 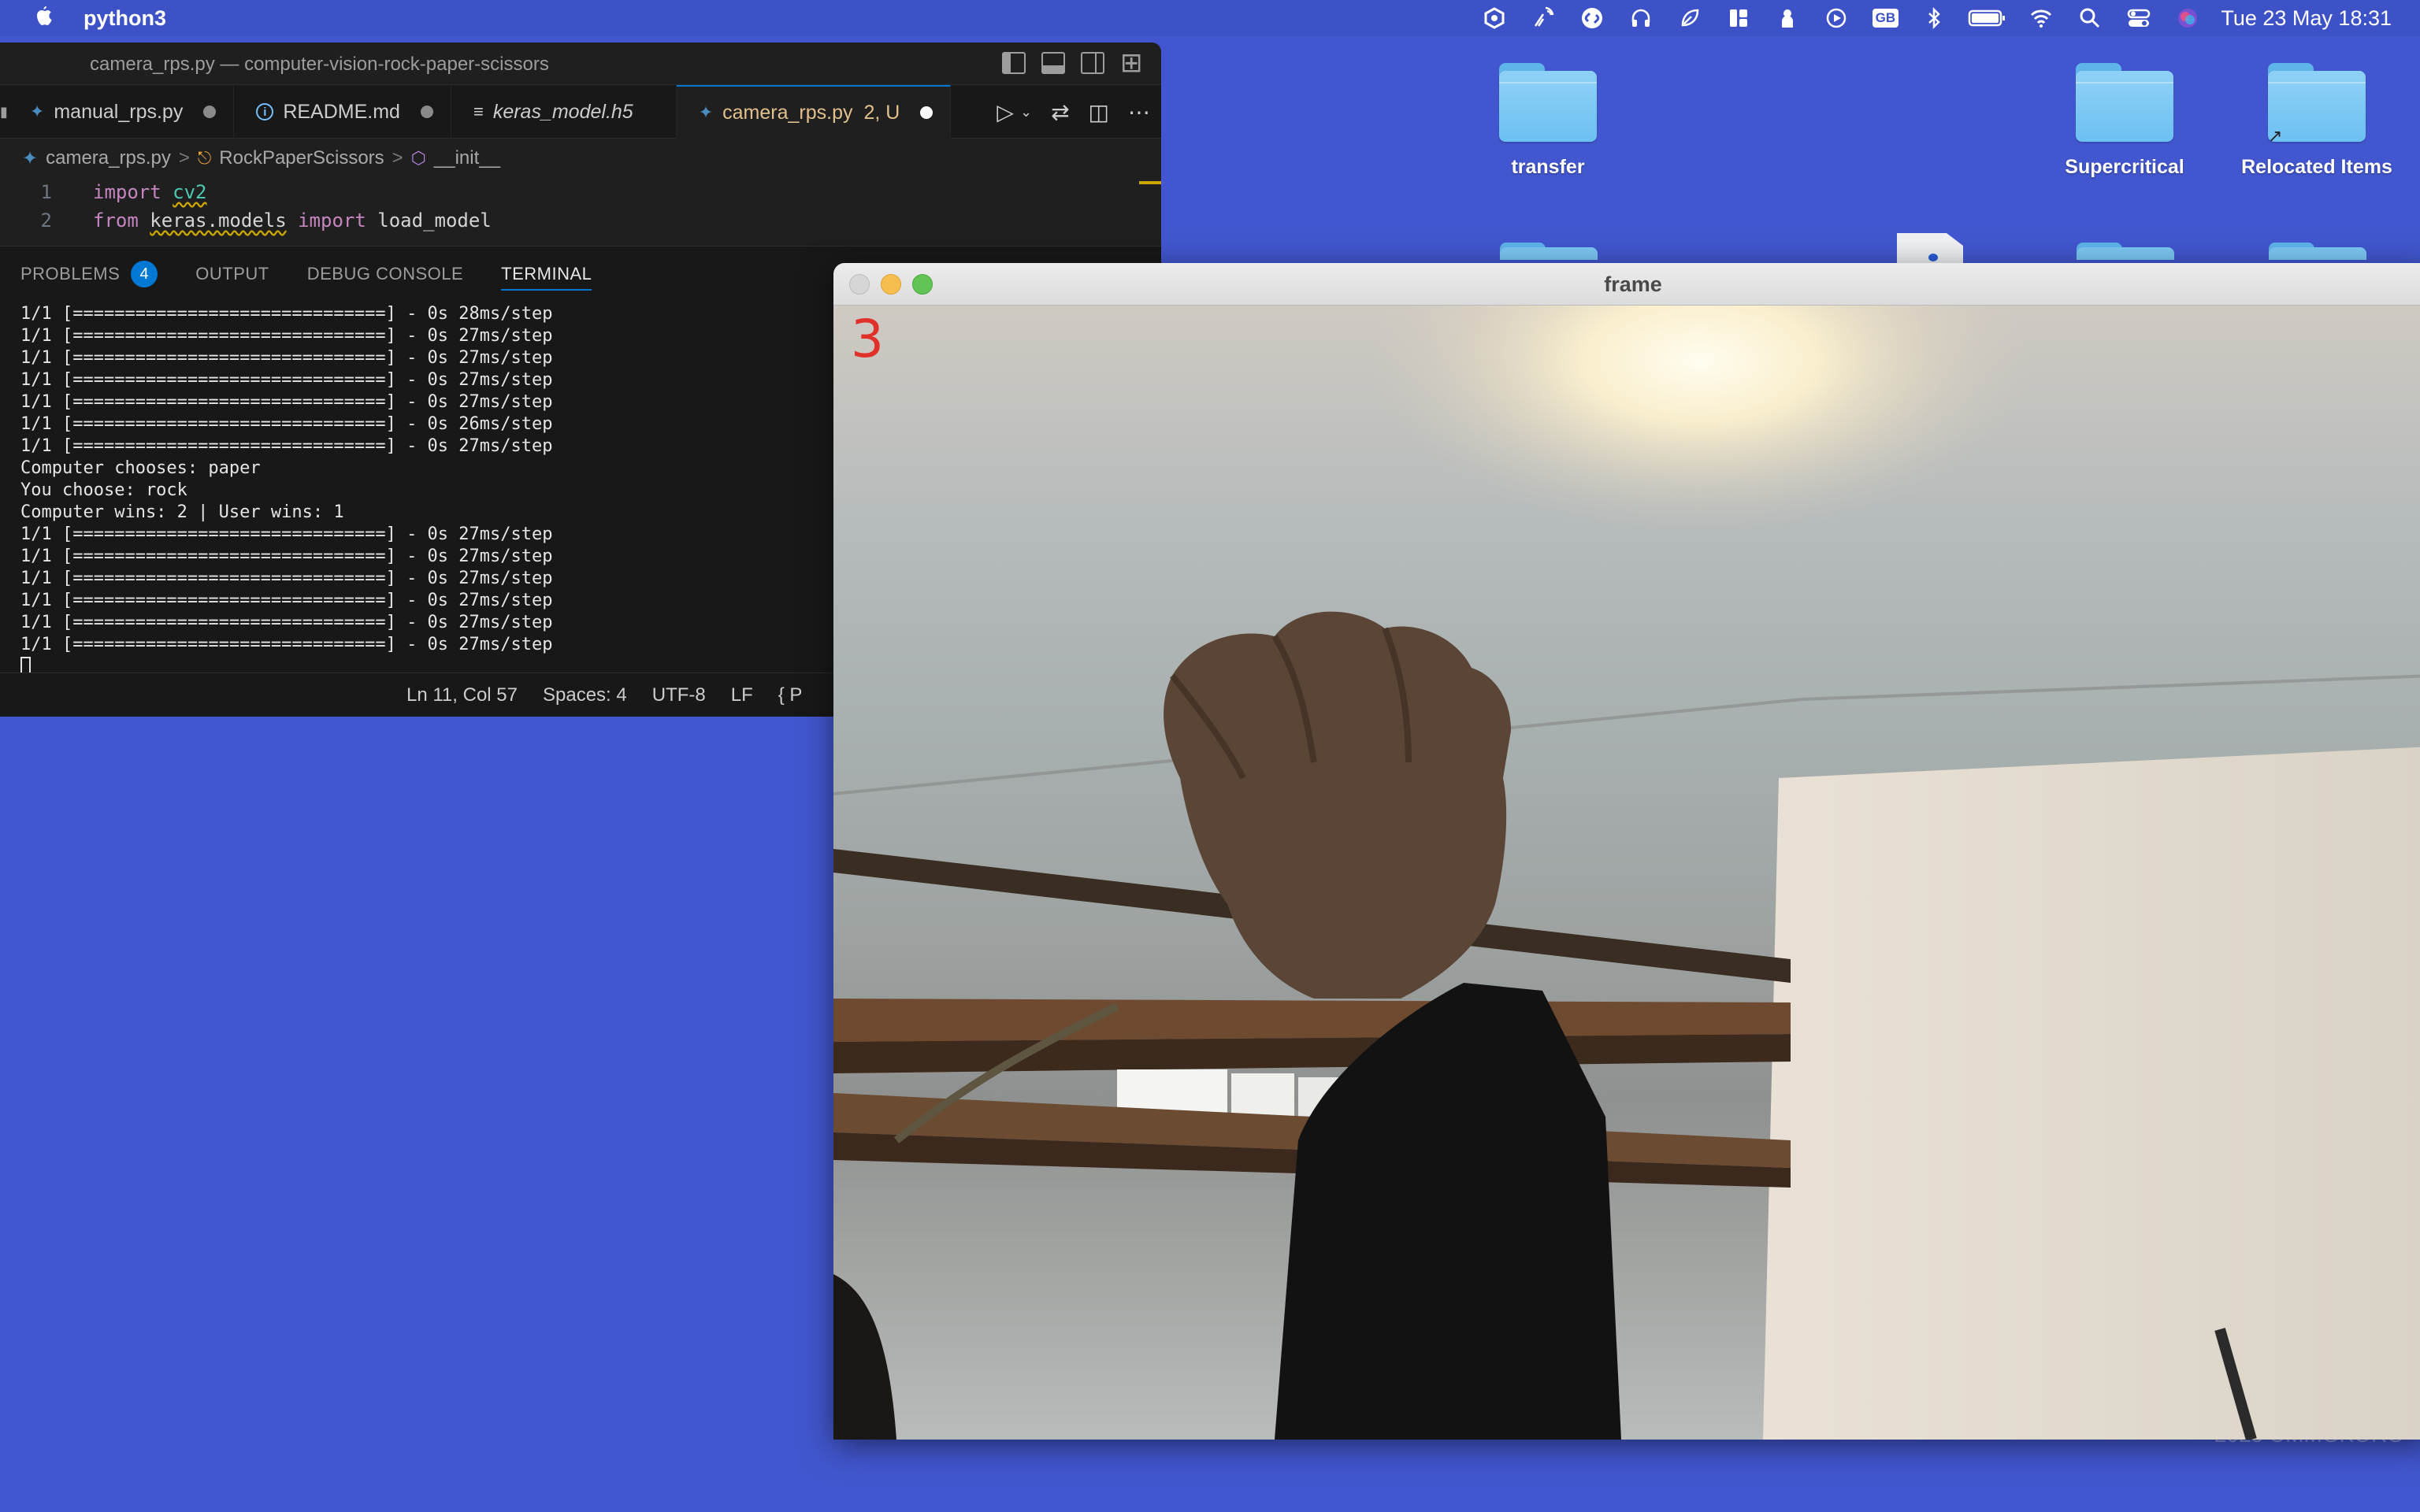 I want to click on tab-keras-model: ≡ keras_model.h5, so click(x=564, y=112).